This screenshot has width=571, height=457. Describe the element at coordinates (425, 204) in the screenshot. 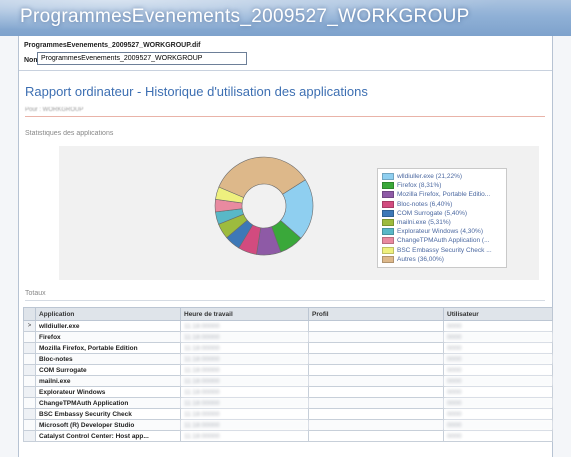

I see `legend-label: Bloc-notes (6,40%)` at that location.